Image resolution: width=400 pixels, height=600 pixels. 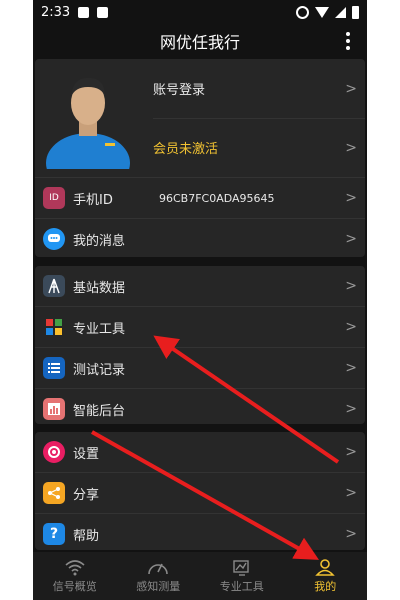 I want to click on base-station-row: 基站数据 >, so click(x=200, y=286).